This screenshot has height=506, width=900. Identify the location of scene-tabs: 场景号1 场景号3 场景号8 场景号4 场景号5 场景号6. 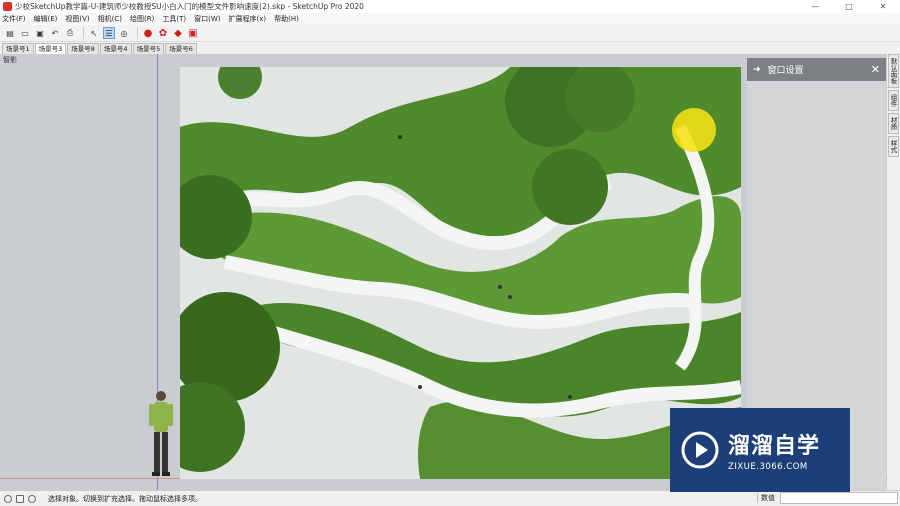
(450, 48).